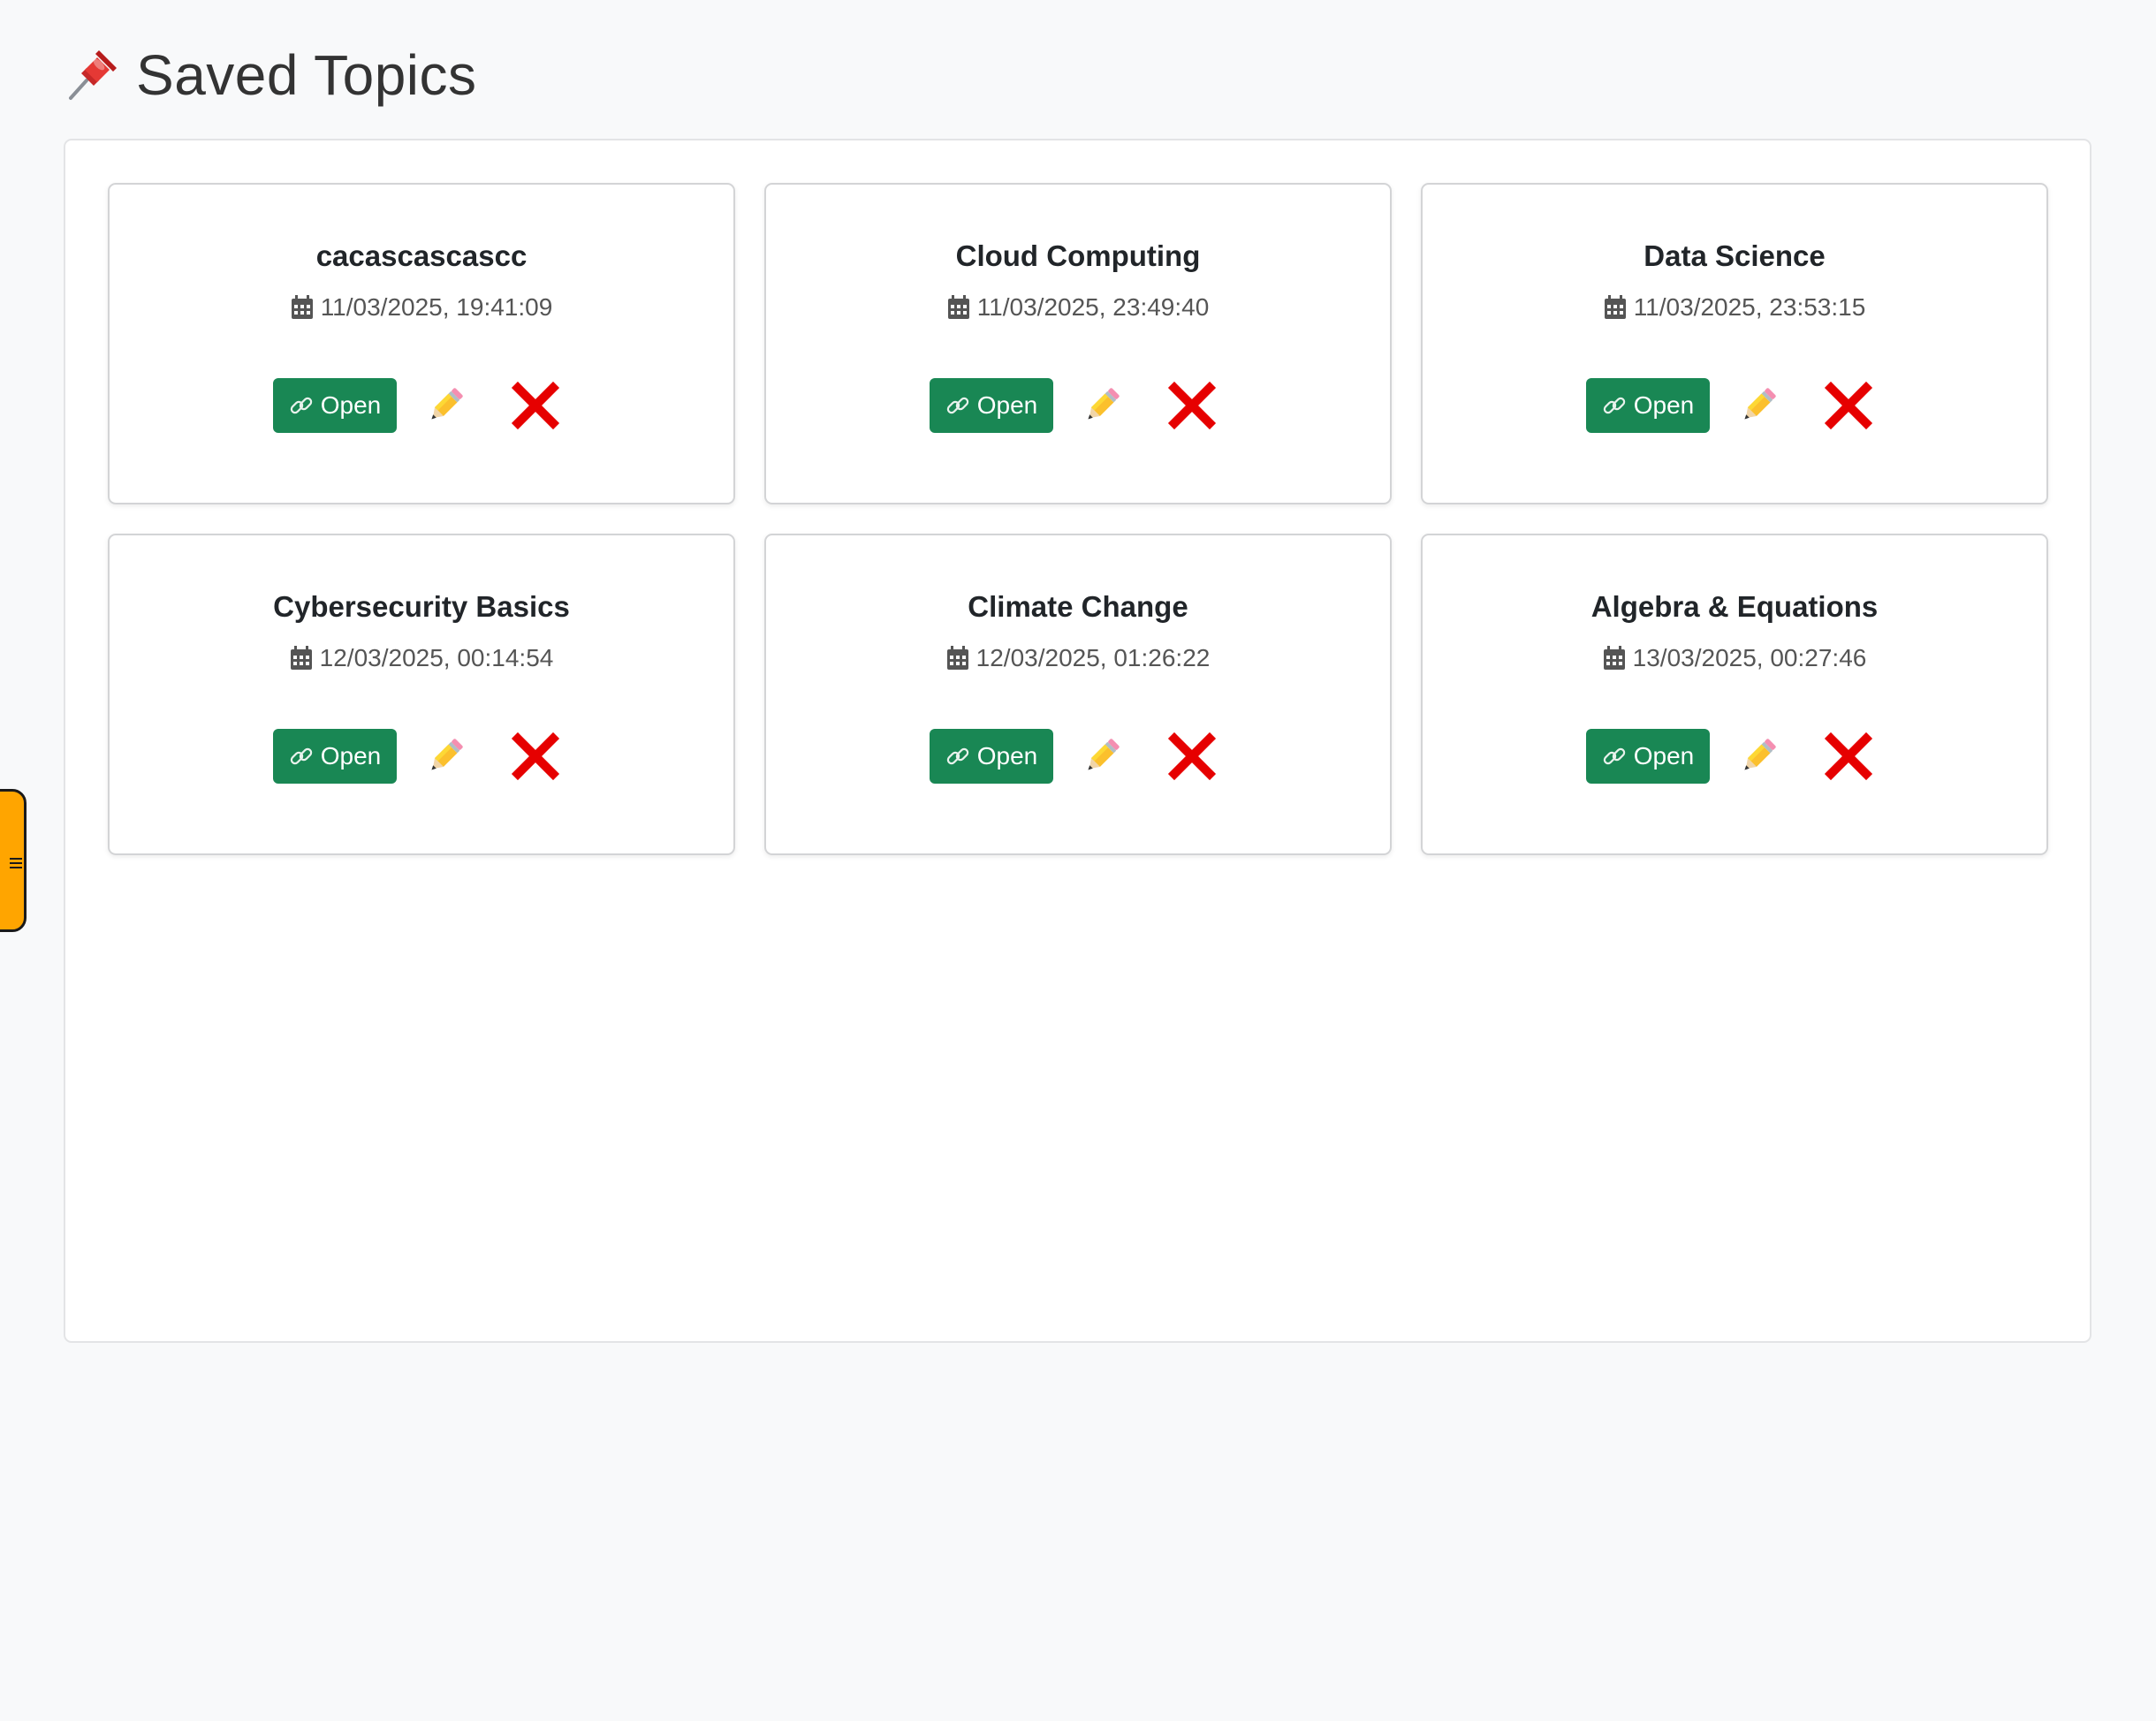 This screenshot has width=2156, height=1721. Describe the element at coordinates (306, 75) in the screenshot. I see `page-title: Saved Topics` at that location.